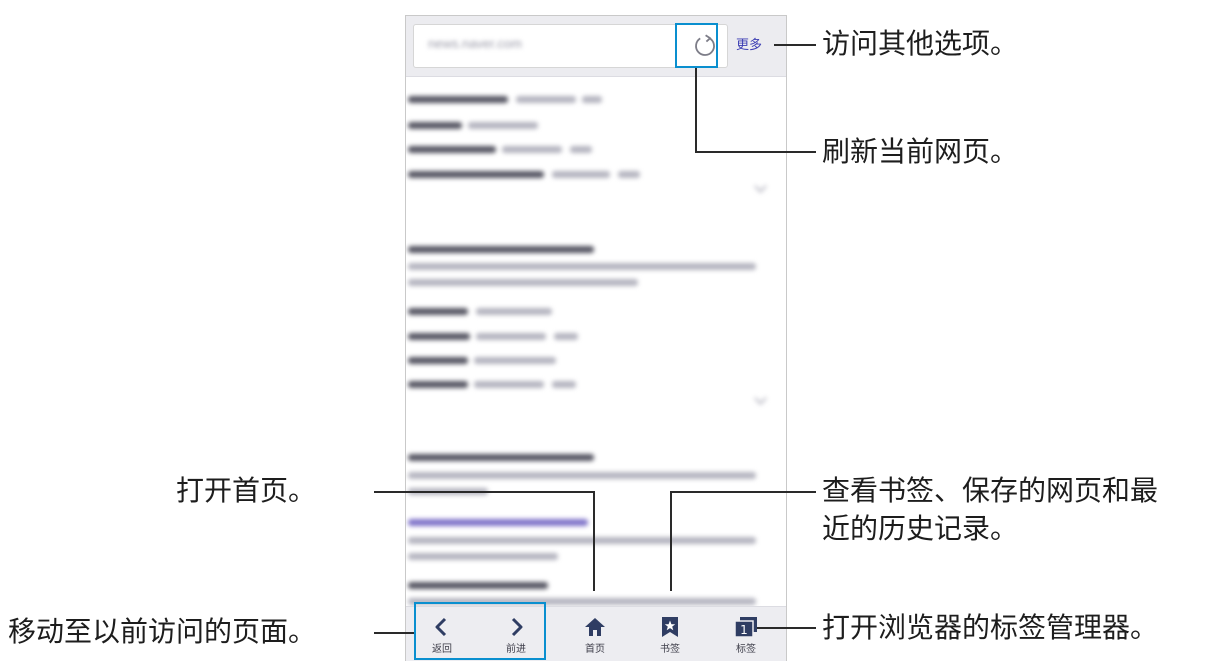 Image resolution: width=1211 pixels, height=661 pixels. What do you see at coordinates (990, 627) in the screenshot?
I see `tabs-callout: 打开浏览器的标签管理器。` at bounding box center [990, 627].